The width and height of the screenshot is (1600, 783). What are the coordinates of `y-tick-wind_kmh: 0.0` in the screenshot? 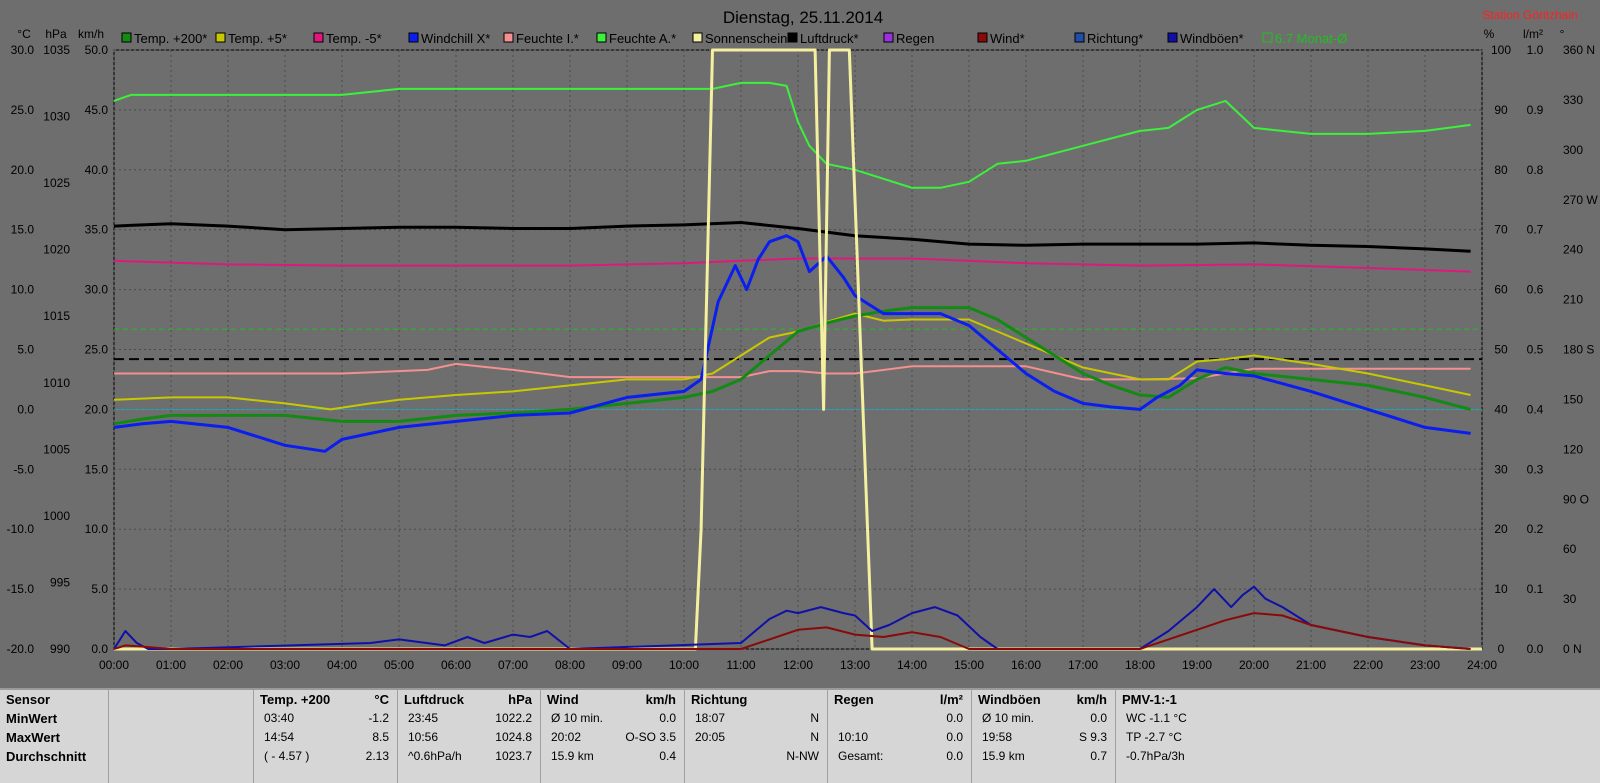 It's located at (99, 649).